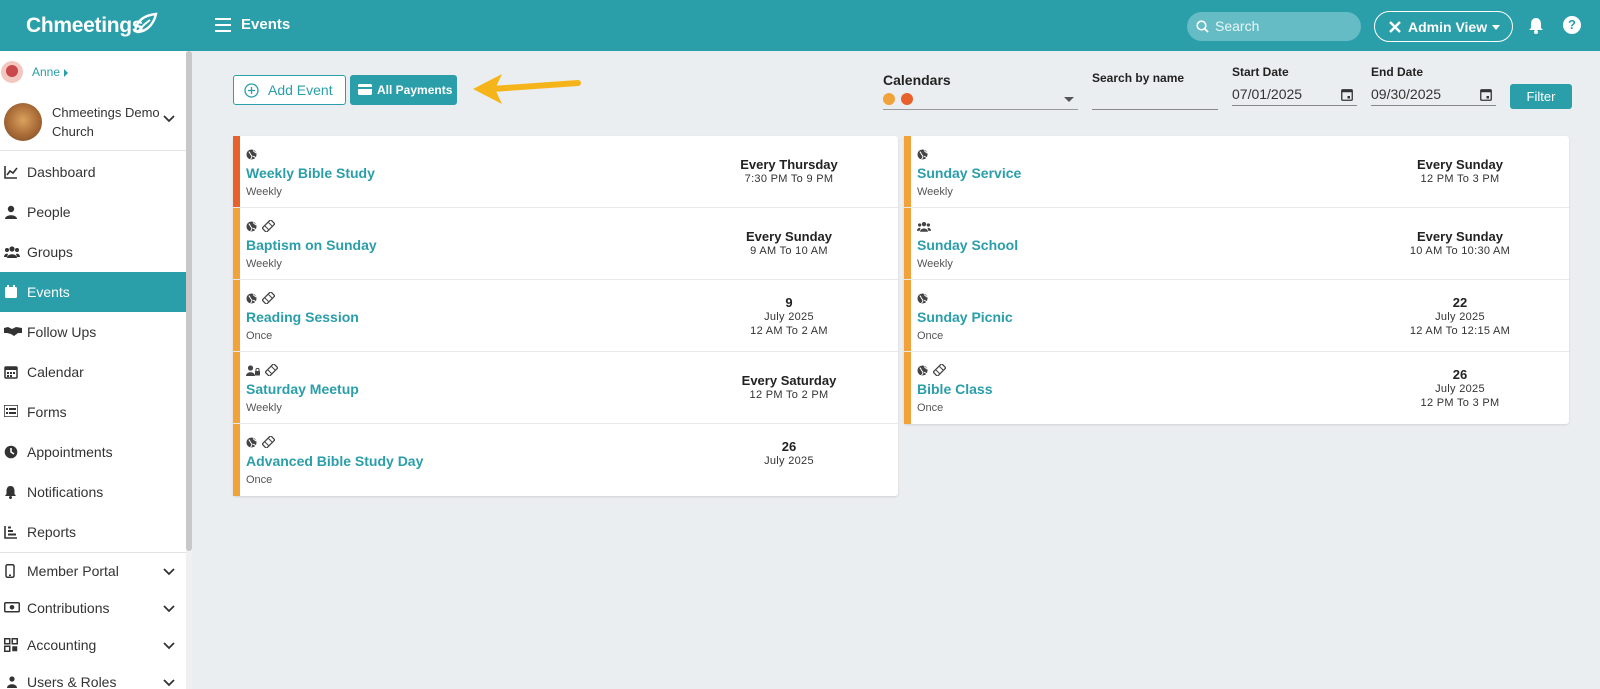  What do you see at coordinates (1460, 374) in the screenshot?
I see `event-when: 26` at bounding box center [1460, 374].